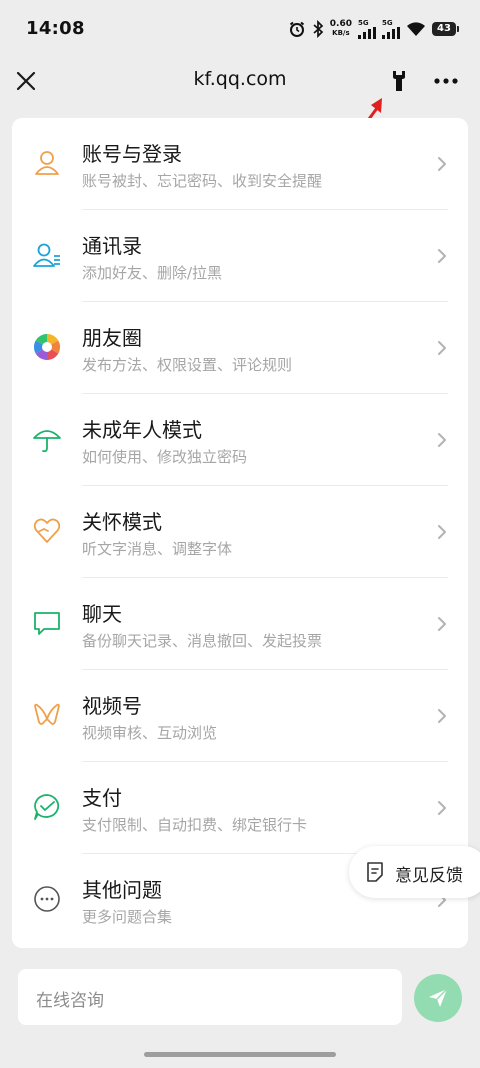 This screenshot has width=480, height=1068. What do you see at coordinates (150, 733) in the screenshot?
I see `menu-item-subtitle: 视频审核、互动浏览` at bounding box center [150, 733].